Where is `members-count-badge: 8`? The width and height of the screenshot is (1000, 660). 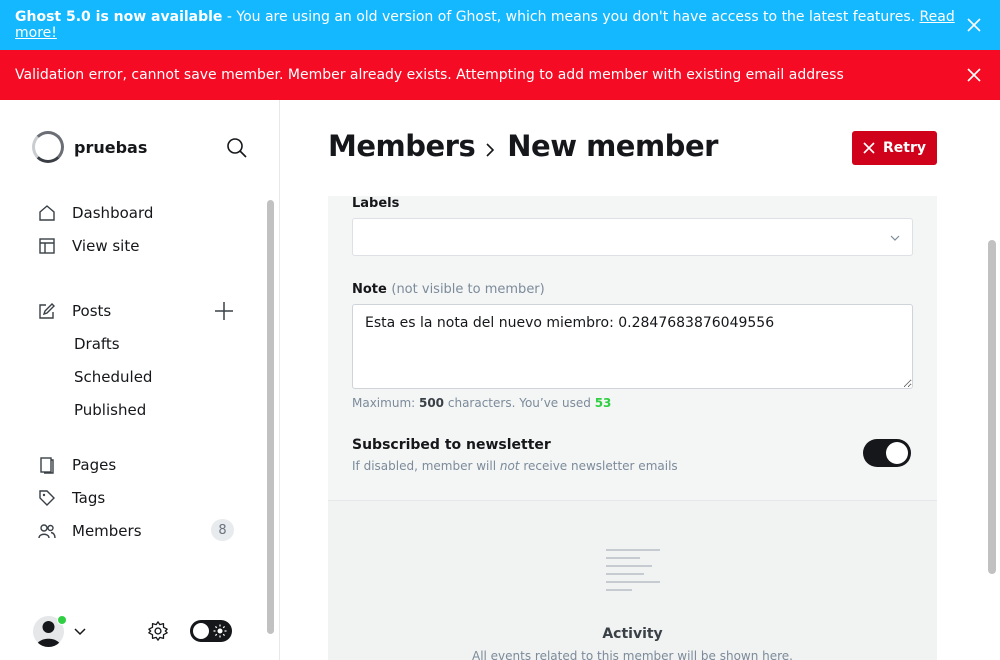 members-count-badge: 8 is located at coordinates (222, 530).